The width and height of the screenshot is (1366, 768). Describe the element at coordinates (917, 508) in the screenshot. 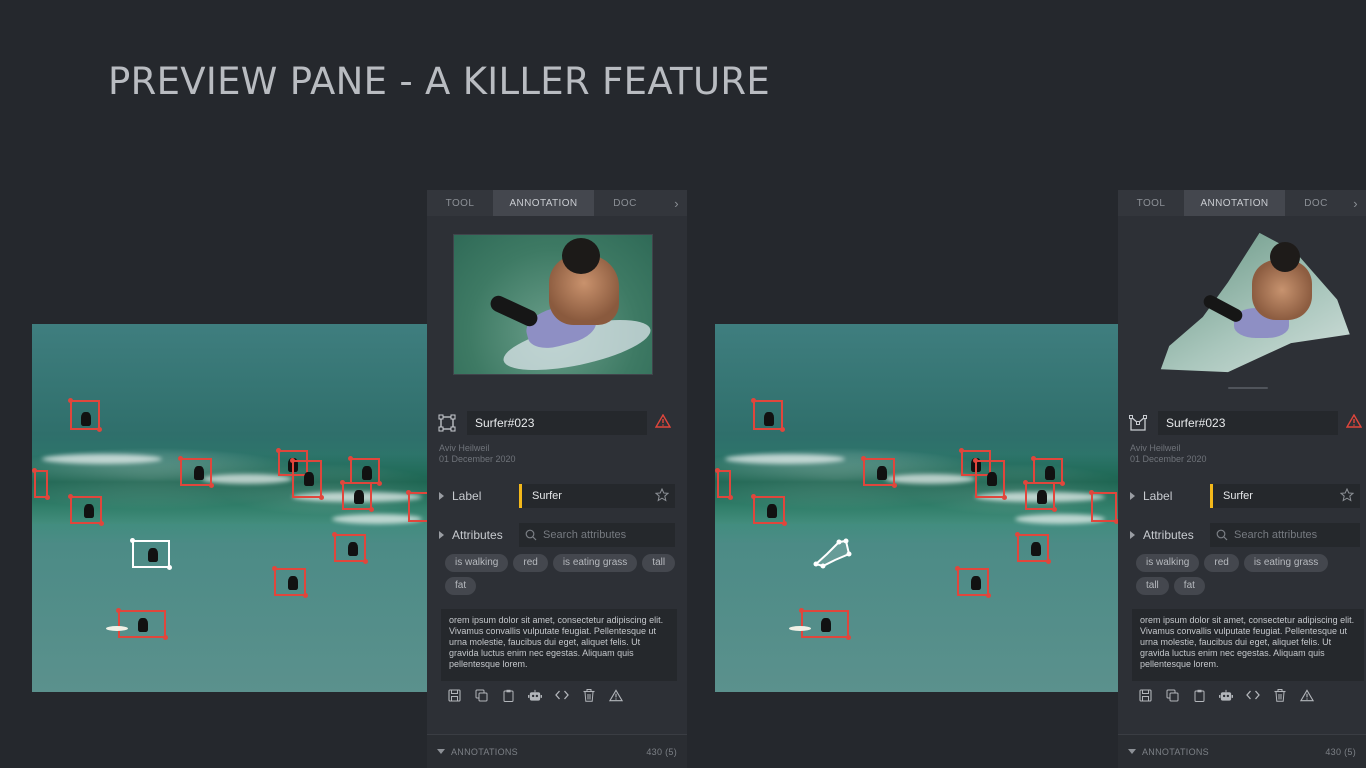

I see `image-canvas-right` at that location.